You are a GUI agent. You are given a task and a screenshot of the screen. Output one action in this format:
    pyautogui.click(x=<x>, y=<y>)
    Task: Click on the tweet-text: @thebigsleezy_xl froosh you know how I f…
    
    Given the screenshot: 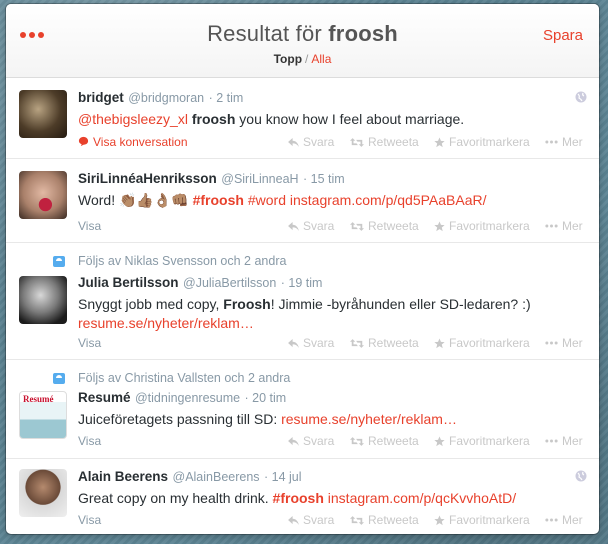 What is the action you would take?
    pyautogui.click(x=332, y=119)
    